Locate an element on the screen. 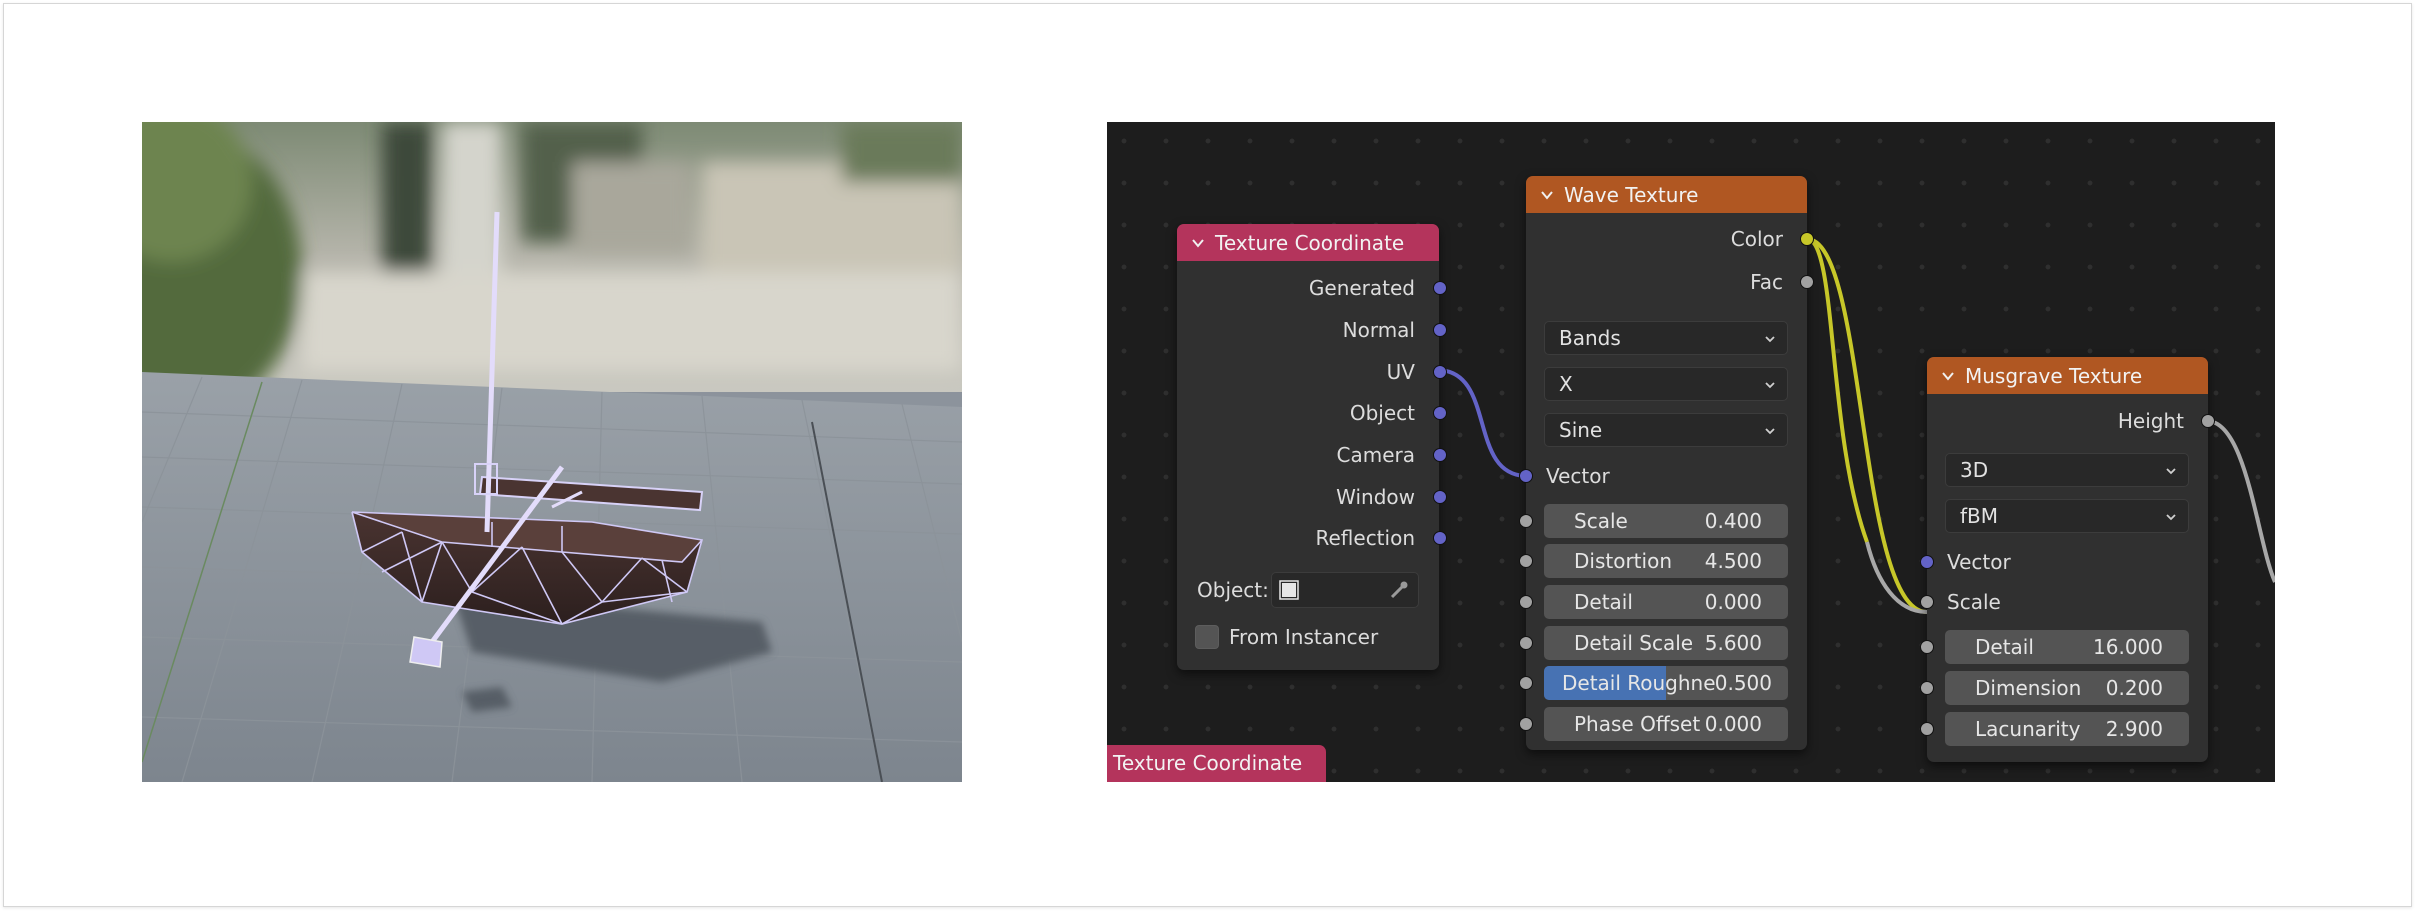 The width and height of the screenshot is (2415, 913). socket-height is located at coordinates (2208, 421).